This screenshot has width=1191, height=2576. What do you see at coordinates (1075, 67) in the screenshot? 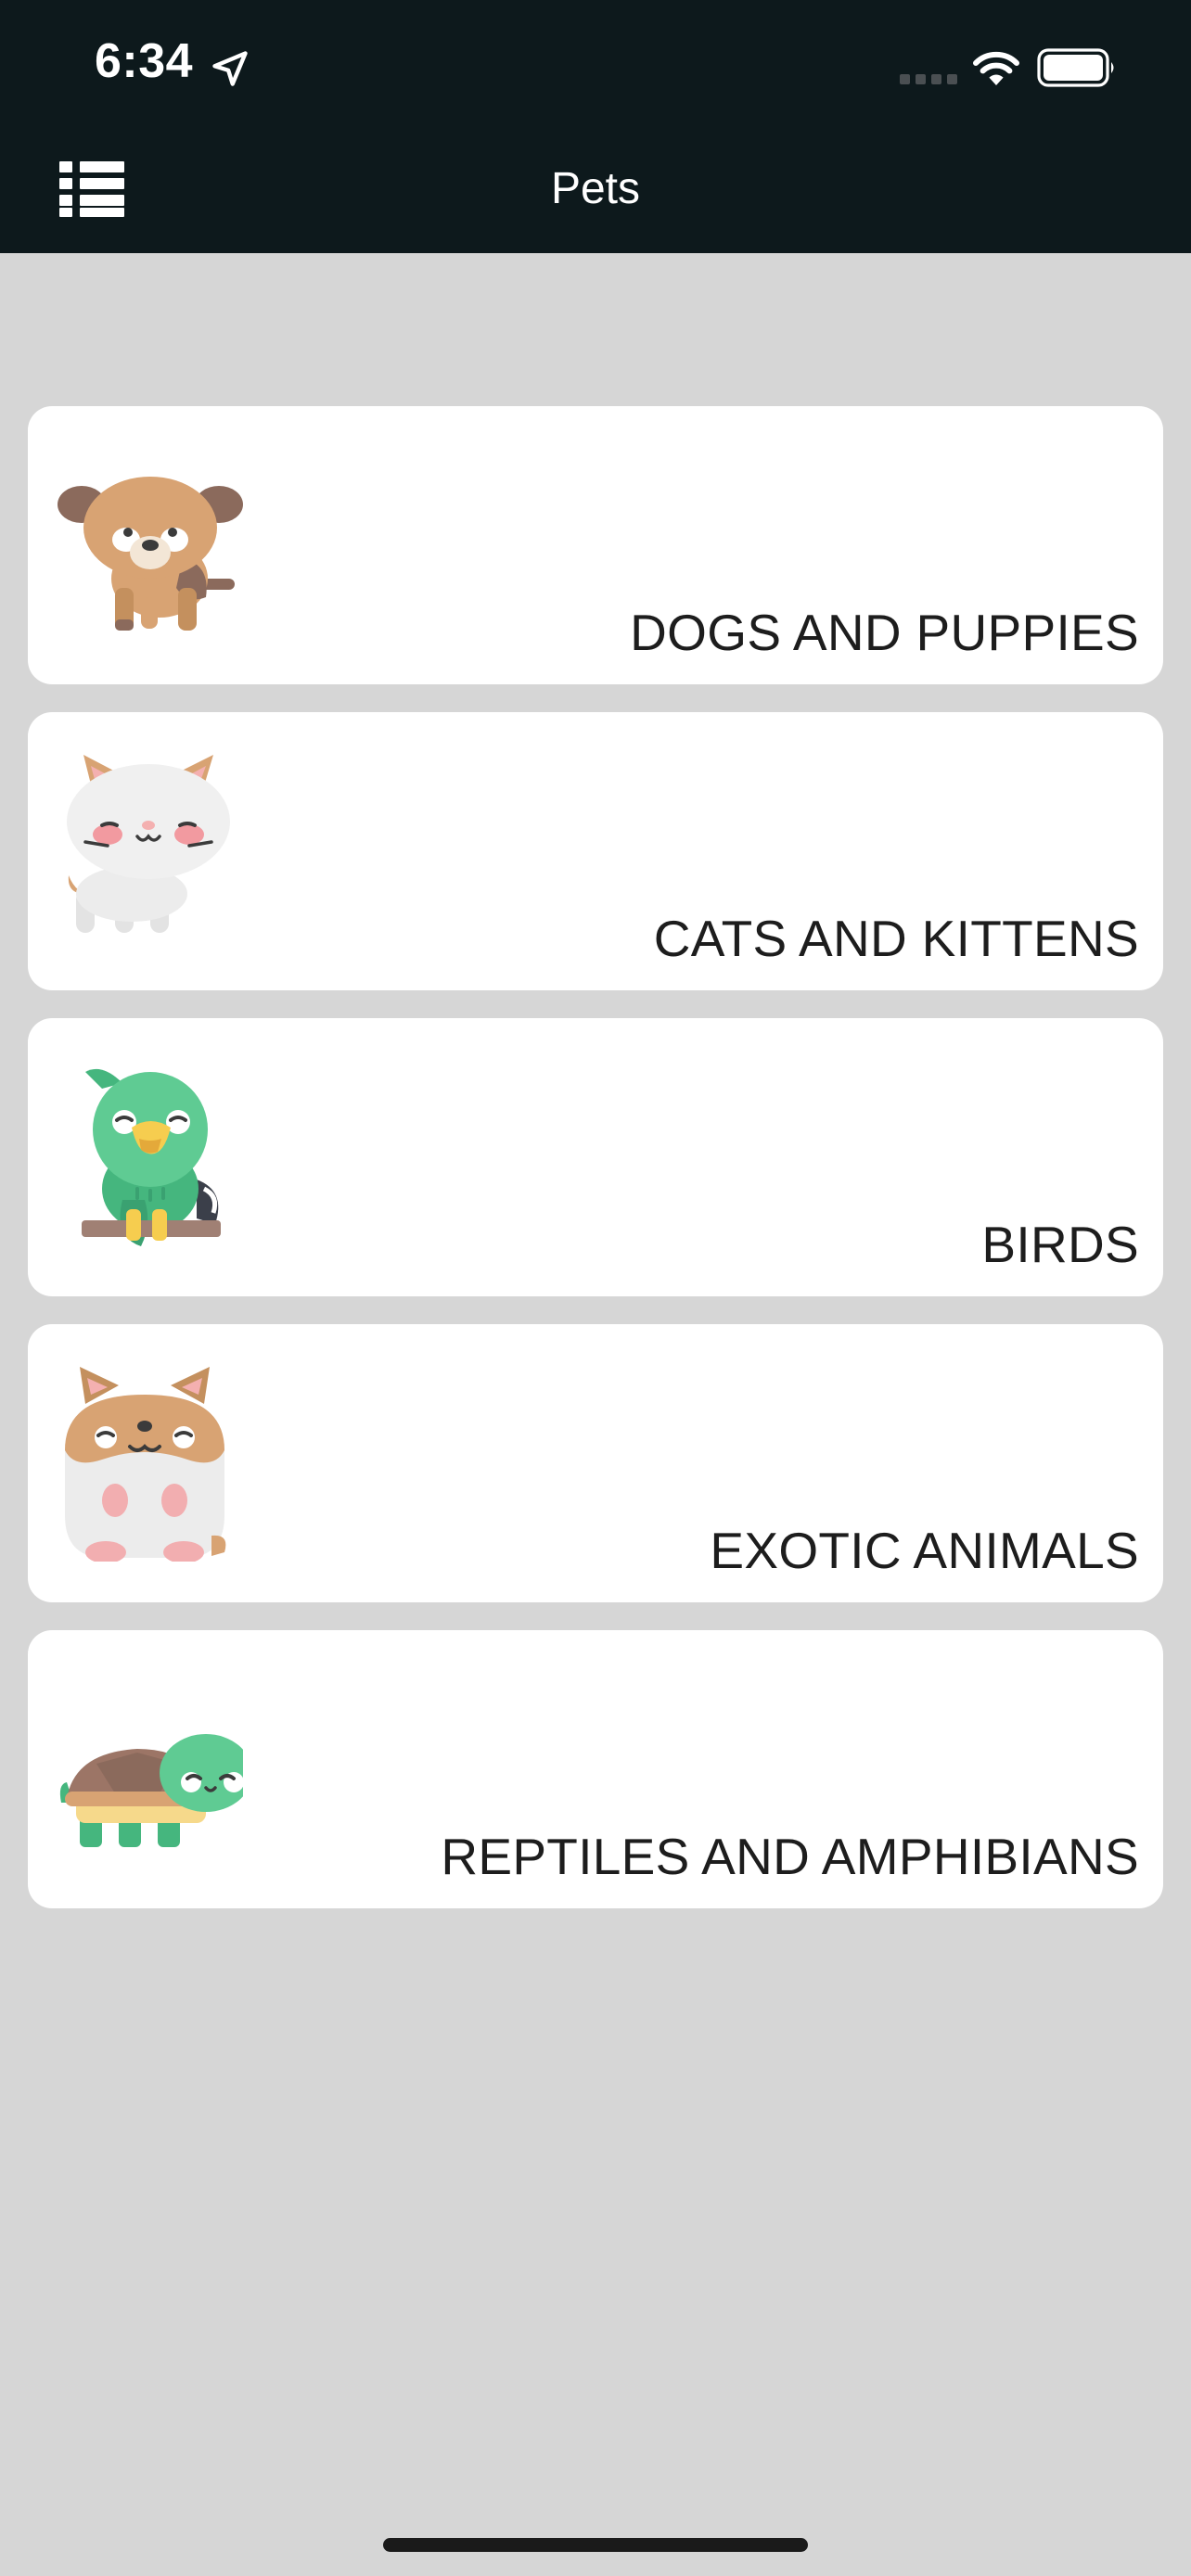
I see `battery-icon` at bounding box center [1075, 67].